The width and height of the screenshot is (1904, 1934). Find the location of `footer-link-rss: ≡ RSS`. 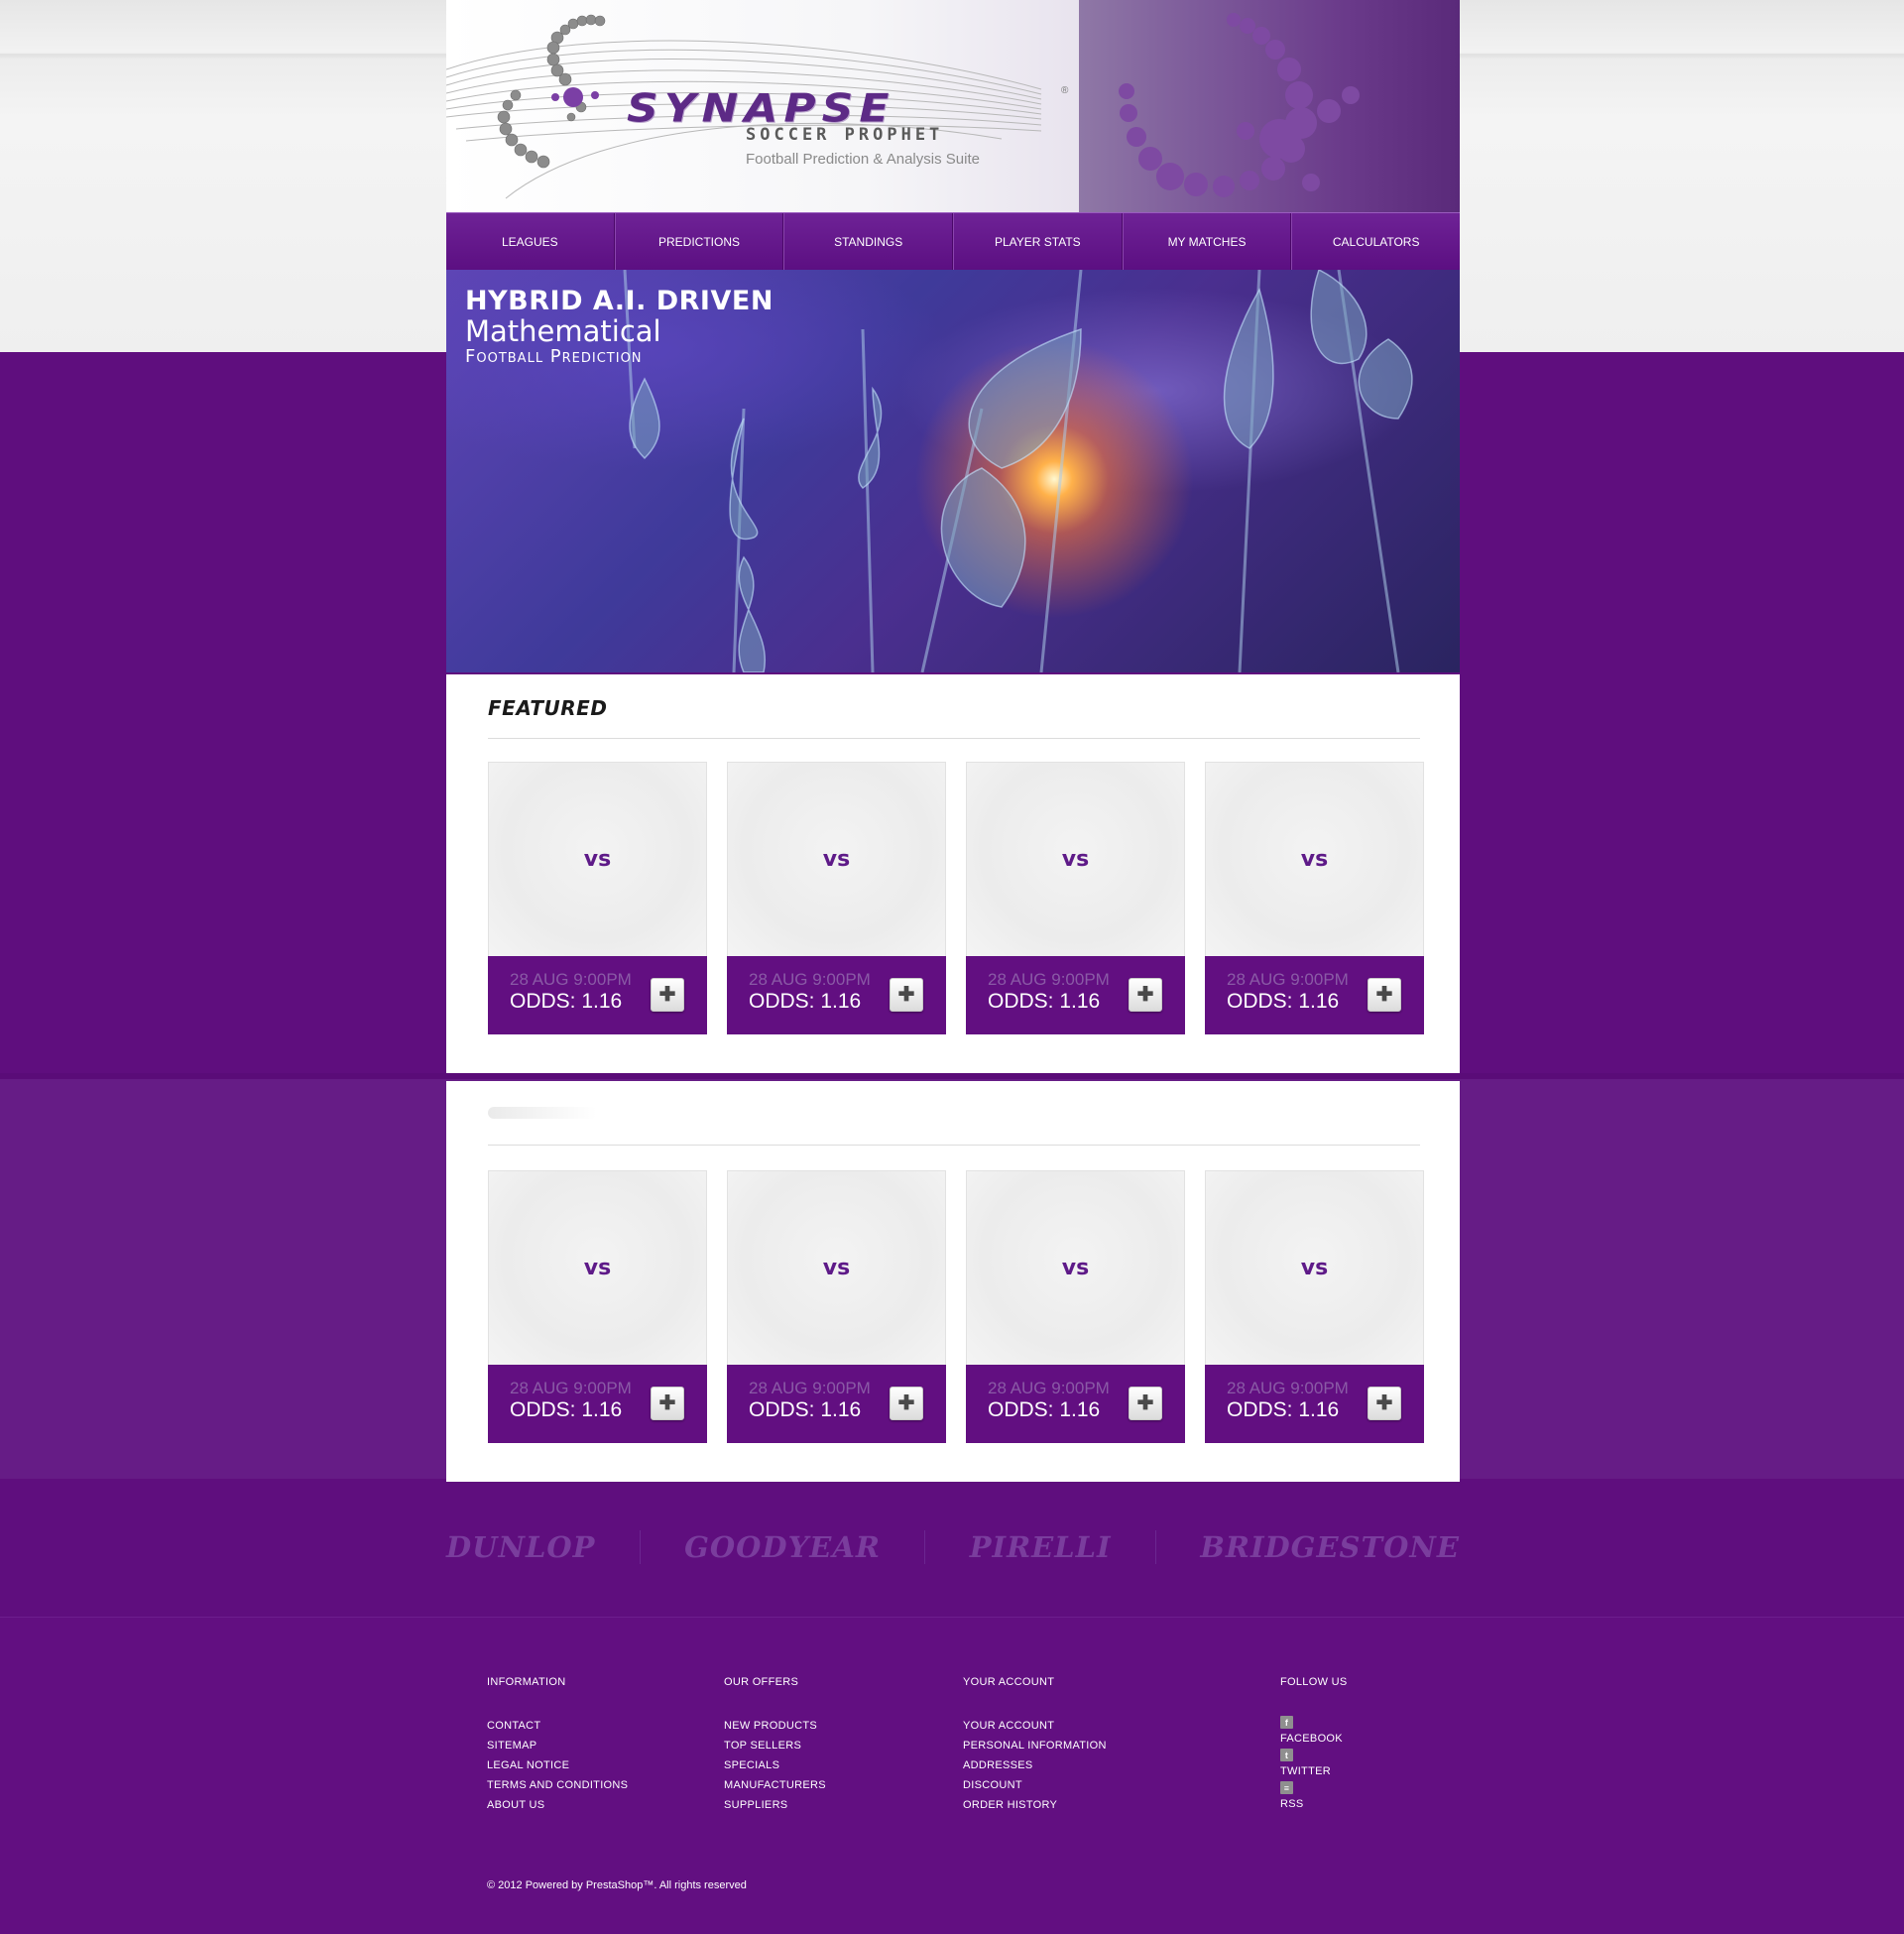

footer-link-rss: ≡ RSS is located at coordinates (1314, 1797).